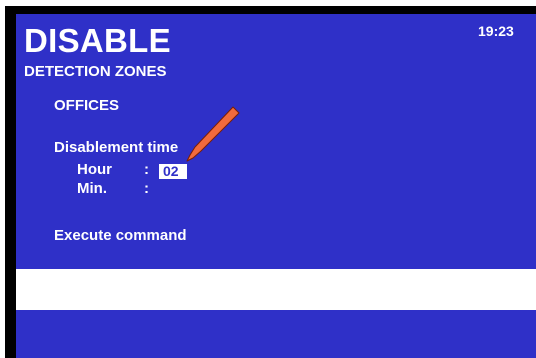 This screenshot has height=358, width=536. What do you see at coordinates (86, 106) in the screenshot?
I see `zone-name: OFFICES` at bounding box center [86, 106].